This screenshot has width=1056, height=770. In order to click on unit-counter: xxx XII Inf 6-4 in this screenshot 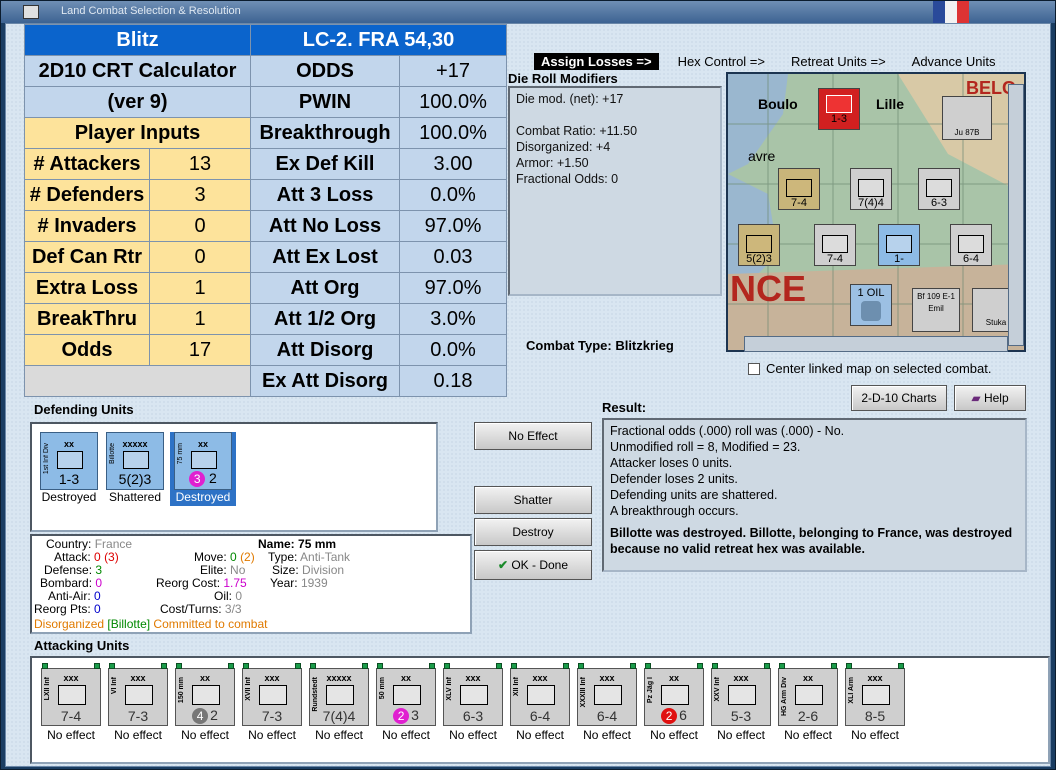, I will do `click(540, 694)`.